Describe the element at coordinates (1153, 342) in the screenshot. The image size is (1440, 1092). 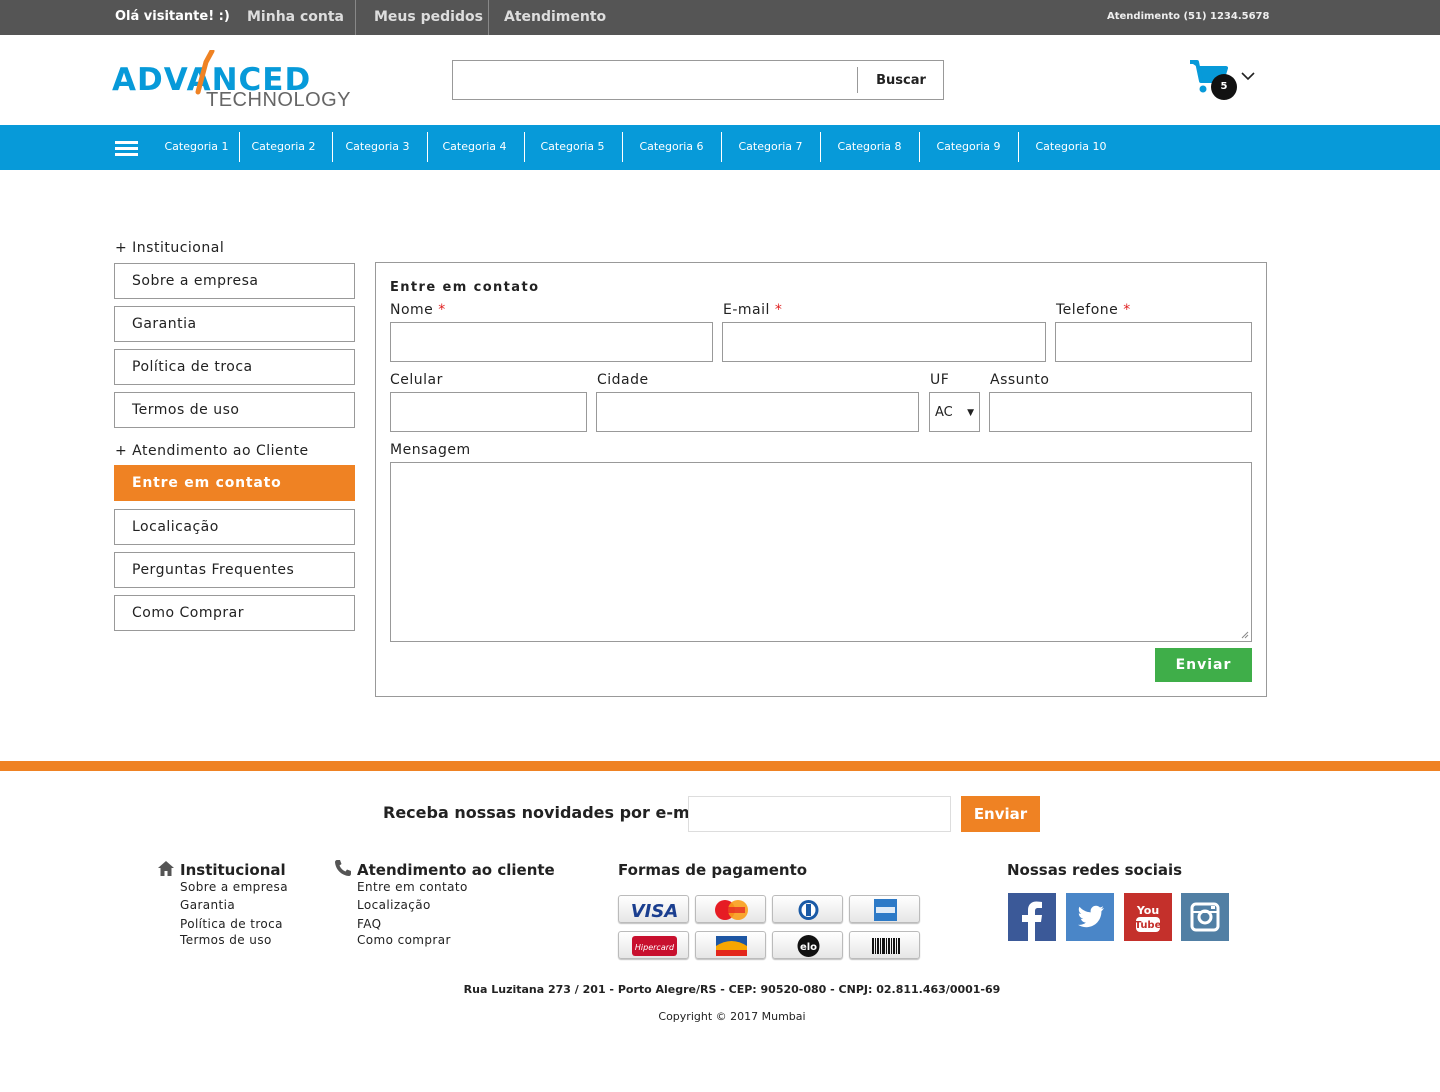
I see `telefone-input` at that location.